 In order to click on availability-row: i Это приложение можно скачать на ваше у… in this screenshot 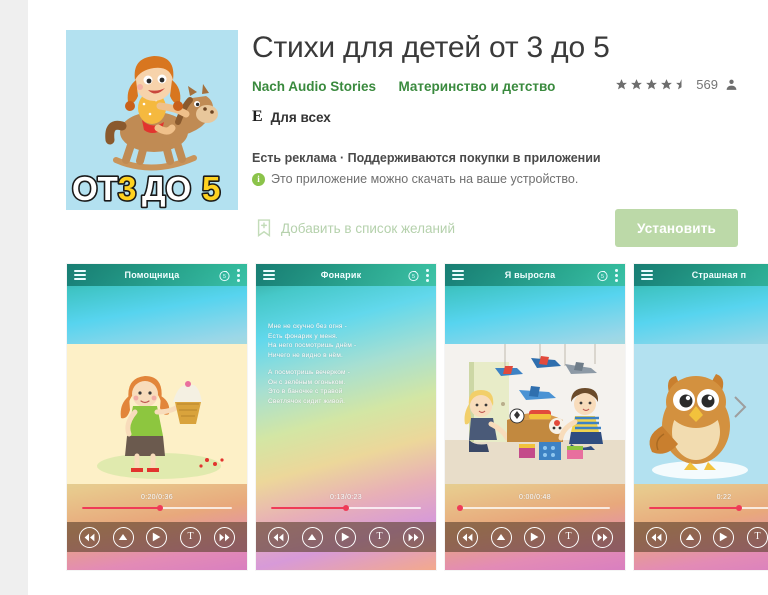, I will do `click(495, 179)`.